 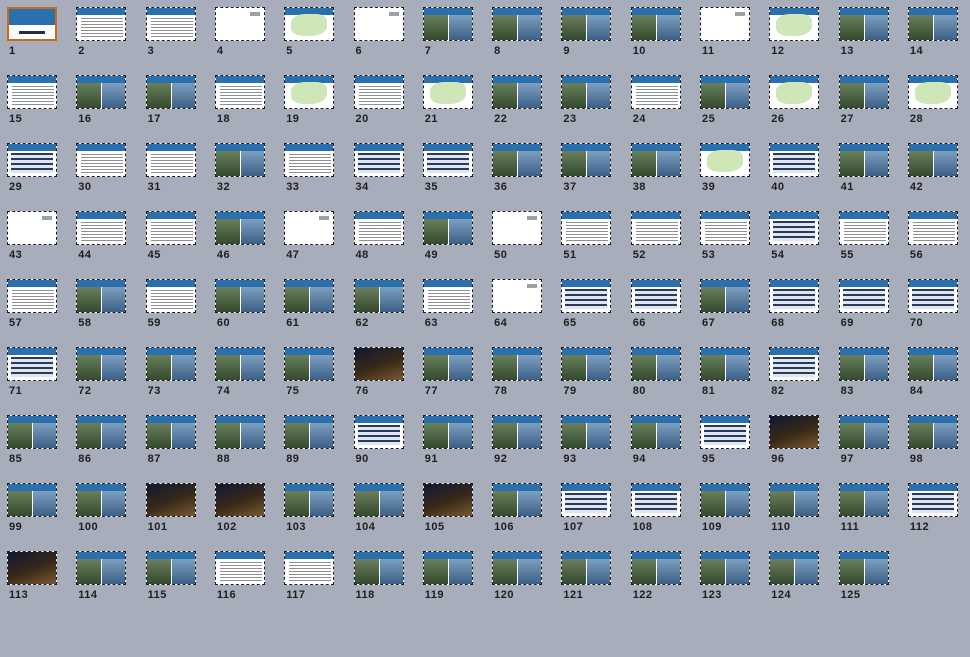 I want to click on slide-thumbnail-53: 53, so click(x=726, y=238).